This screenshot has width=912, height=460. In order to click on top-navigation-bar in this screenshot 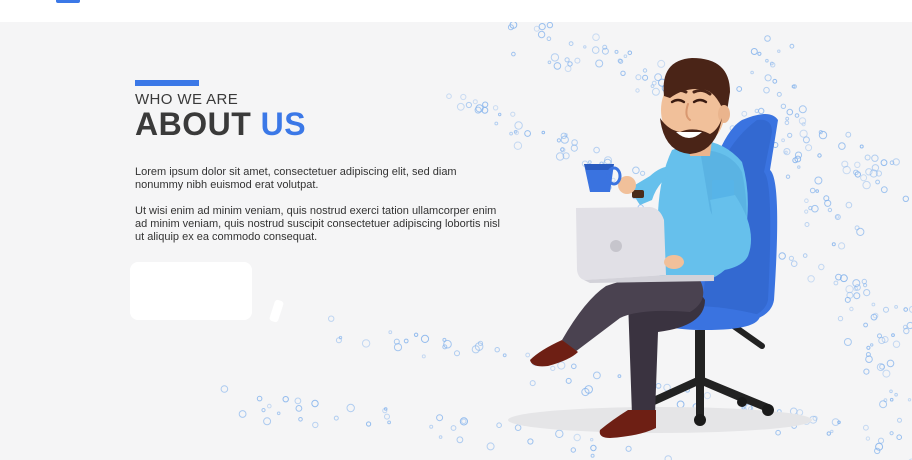, I will do `click(456, 11)`.